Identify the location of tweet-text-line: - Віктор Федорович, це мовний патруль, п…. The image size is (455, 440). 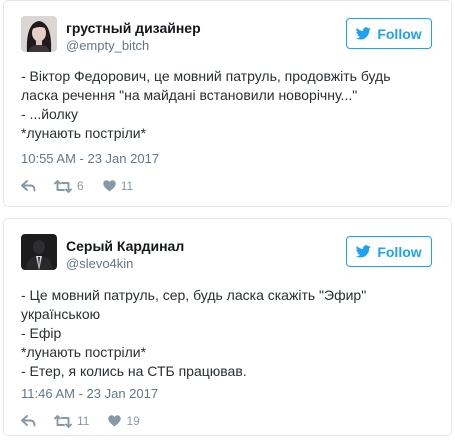
(206, 76).